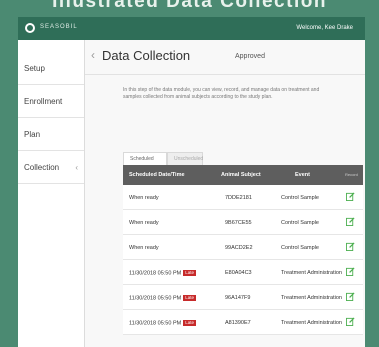  I want to click on page-title: Data Collection, so click(146, 55).